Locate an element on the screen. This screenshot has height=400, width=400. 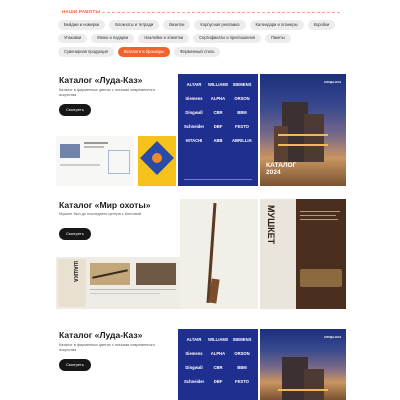
section-divider is located at coordinates (218, 12).